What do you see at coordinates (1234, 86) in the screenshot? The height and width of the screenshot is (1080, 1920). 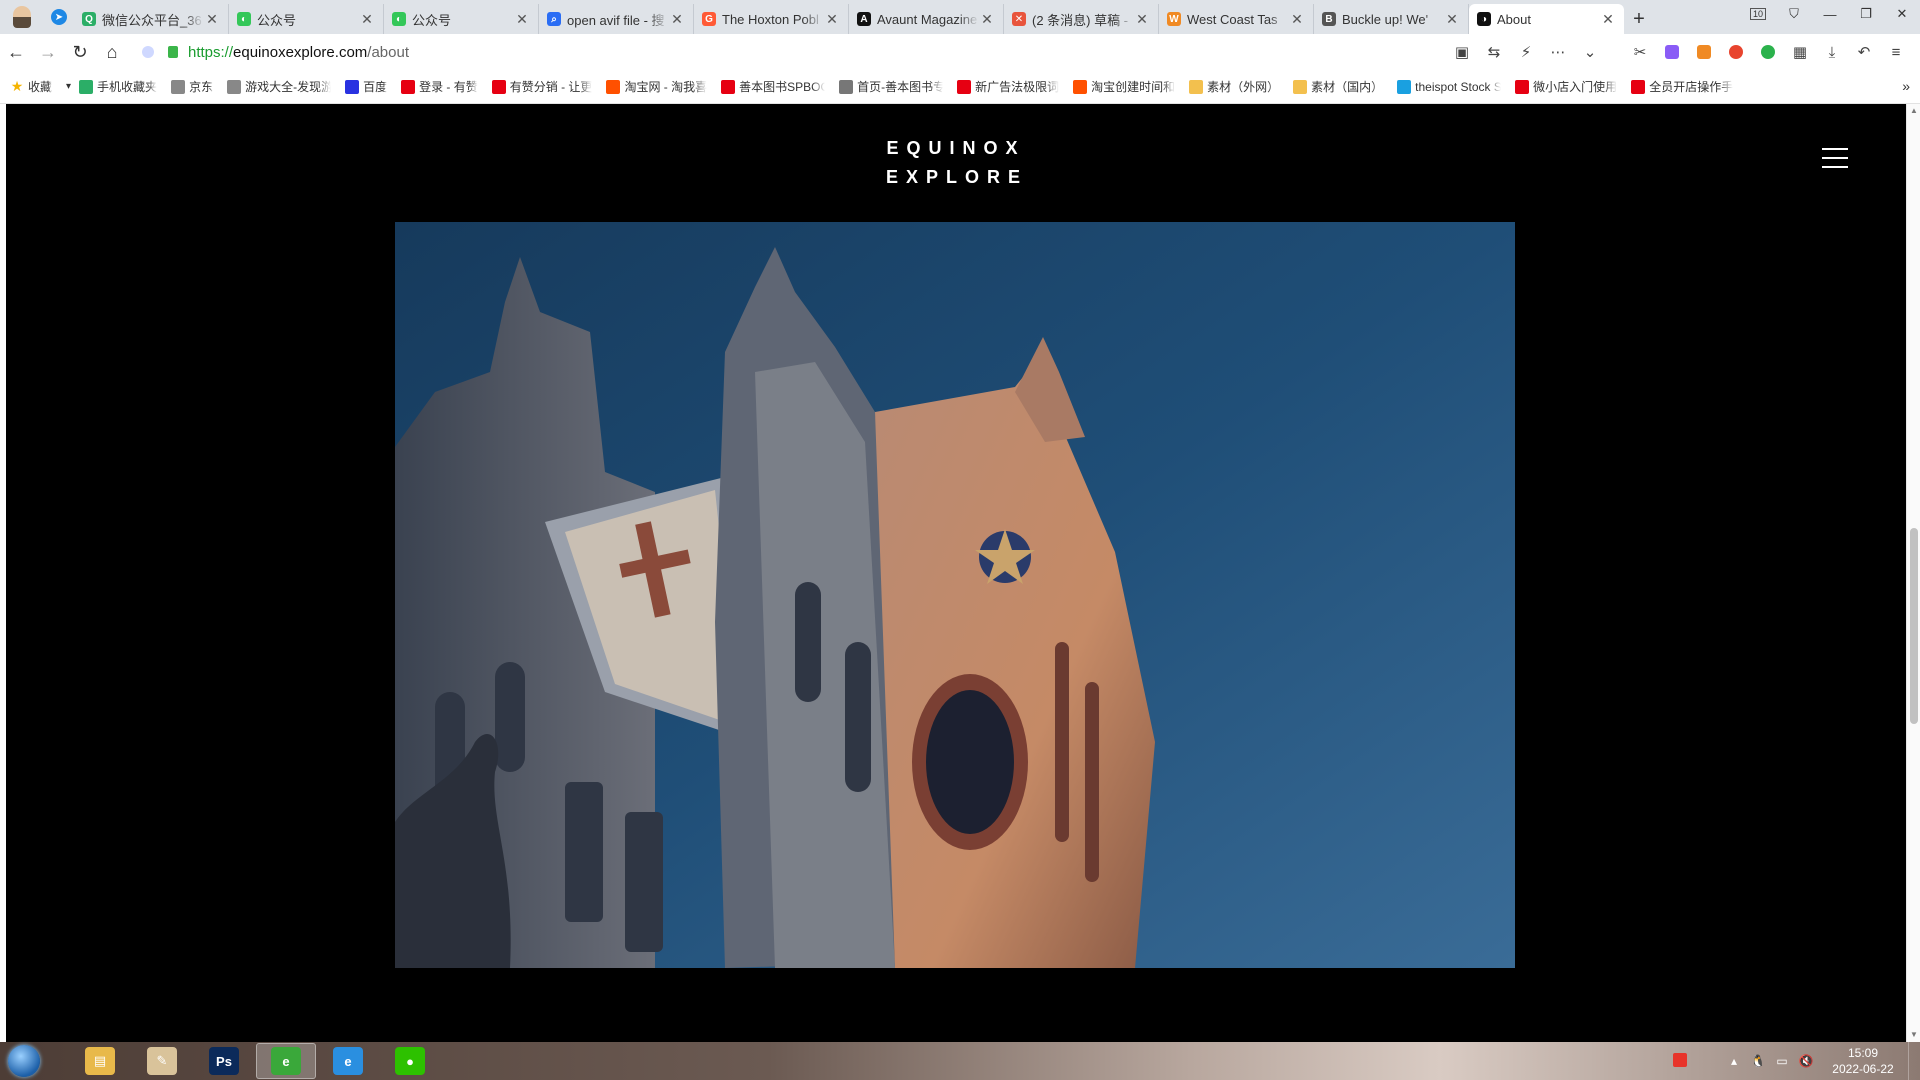 I see `bookmark-item: 素材（外网）` at bounding box center [1234, 86].